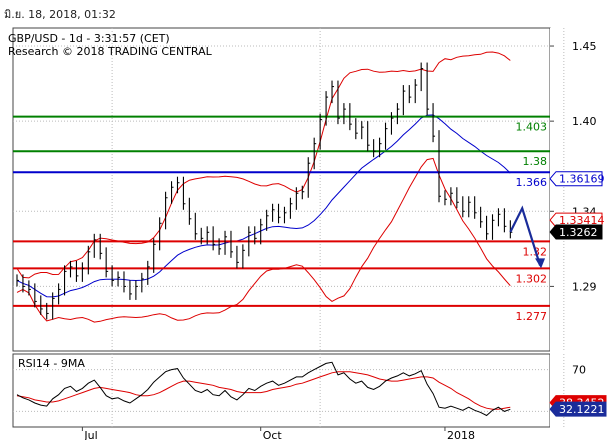  Describe the element at coordinates (582, 179) in the screenshot. I see `price-tag-label: 1.36169` at that location.